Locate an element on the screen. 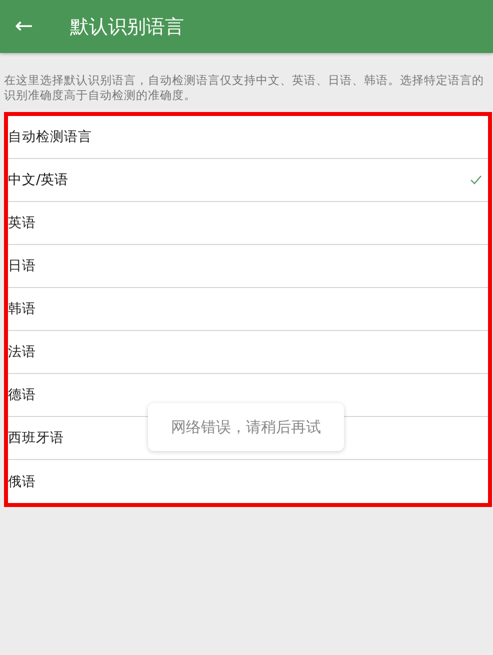 The image size is (493, 655). toast-message: 网络错误，请稍后再试 is located at coordinates (246, 427).